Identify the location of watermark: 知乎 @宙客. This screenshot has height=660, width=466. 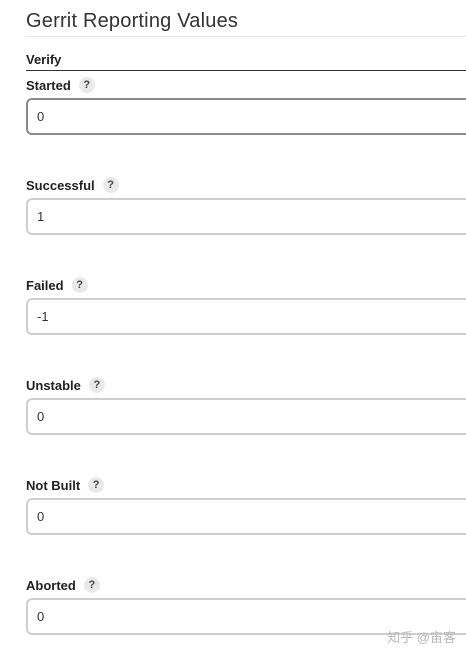
(421, 637).